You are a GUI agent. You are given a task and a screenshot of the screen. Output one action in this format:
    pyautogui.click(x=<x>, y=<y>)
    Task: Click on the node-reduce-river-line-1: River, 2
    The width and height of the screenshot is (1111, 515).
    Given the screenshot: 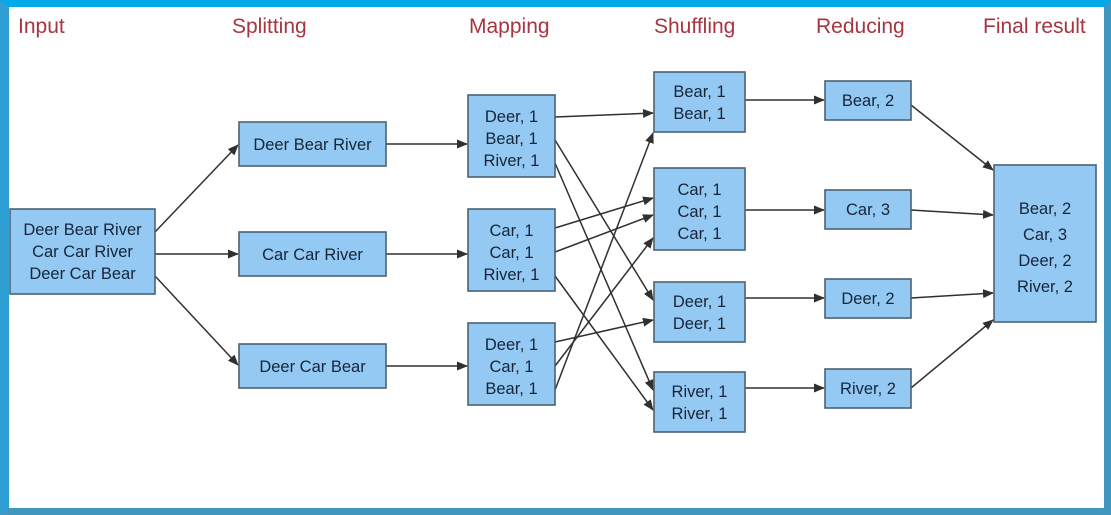 What is the action you would take?
    pyautogui.click(x=868, y=389)
    